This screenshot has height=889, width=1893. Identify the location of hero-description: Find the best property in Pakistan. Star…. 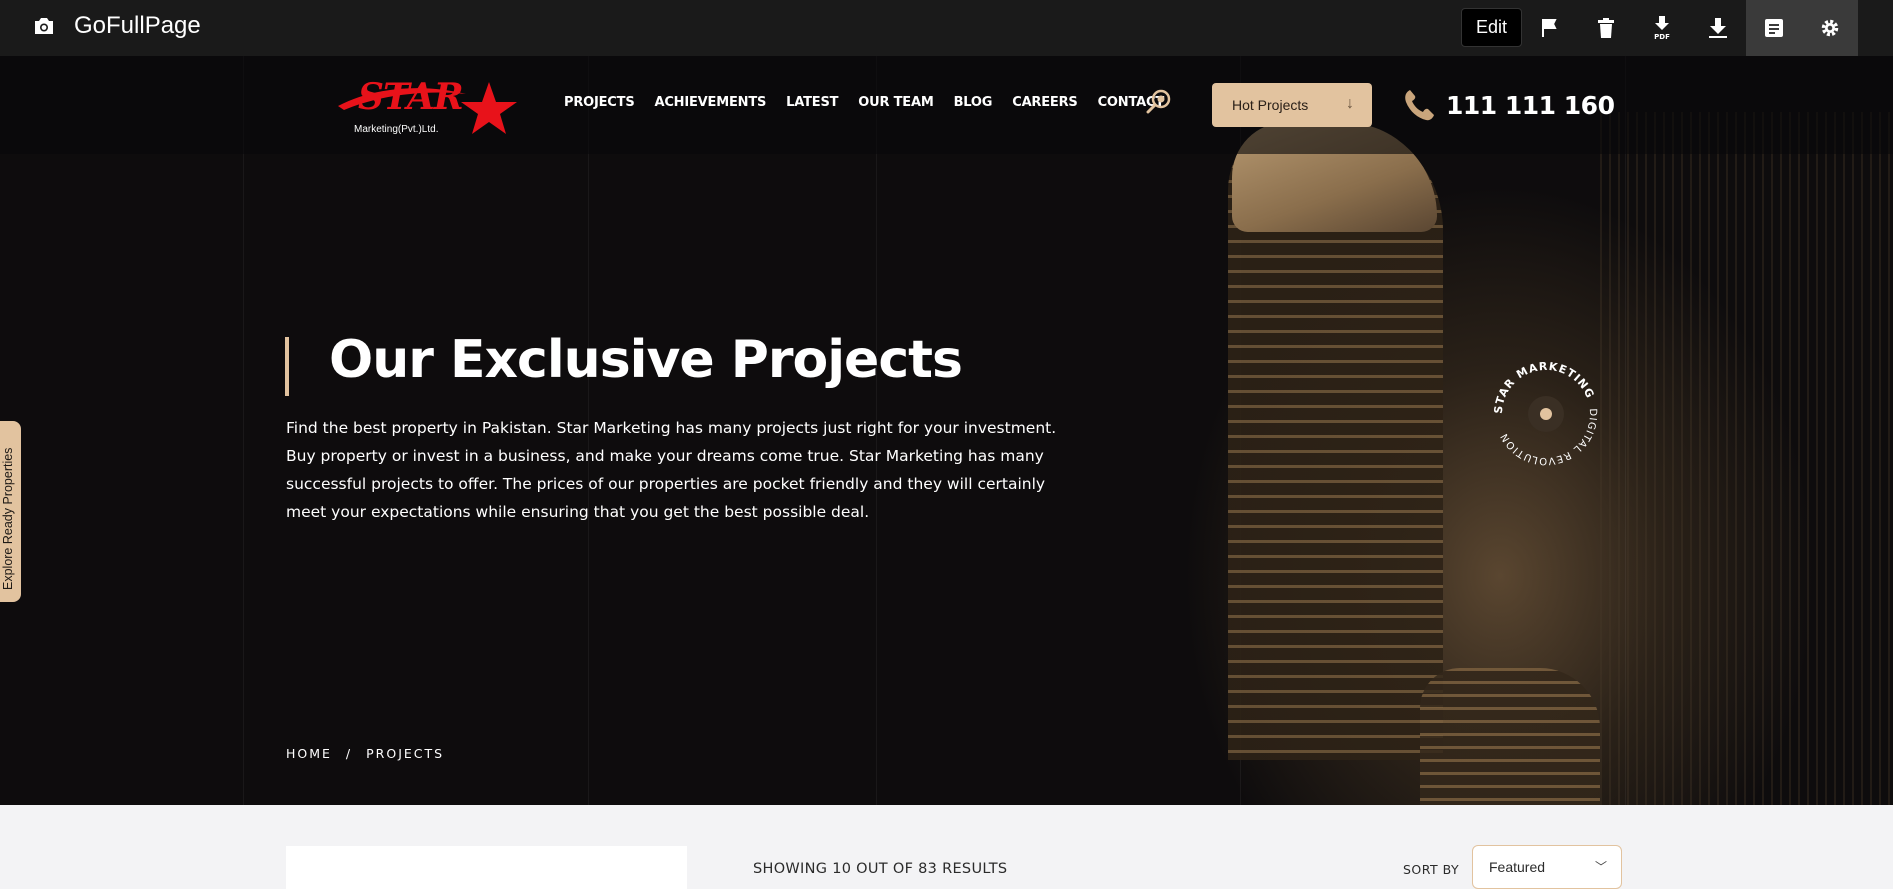
(671, 470).